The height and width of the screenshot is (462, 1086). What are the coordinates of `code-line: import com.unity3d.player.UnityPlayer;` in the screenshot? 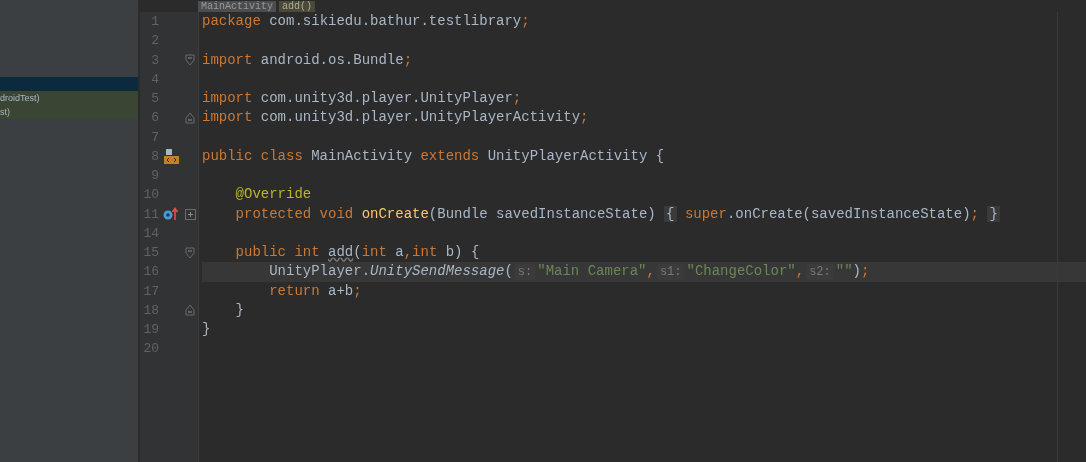 It's located at (362, 98).